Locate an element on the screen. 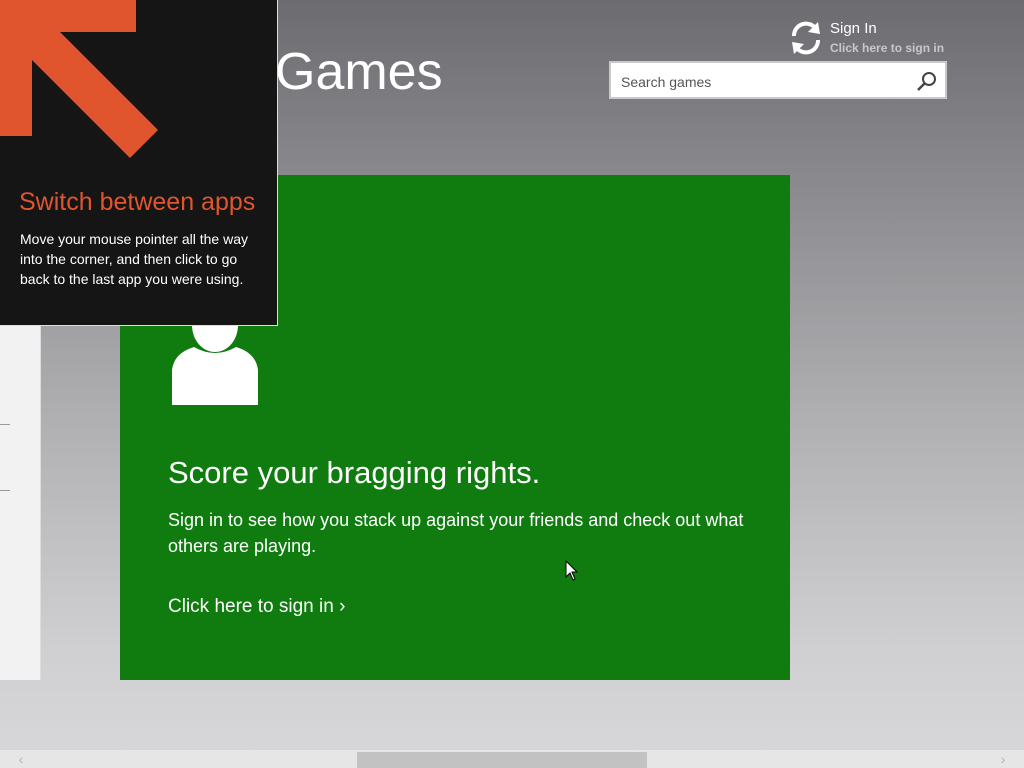 This screenshot has width=1024, height=768. horizontal-scrollbar: ‹ › is located at coordinates (512, 759).